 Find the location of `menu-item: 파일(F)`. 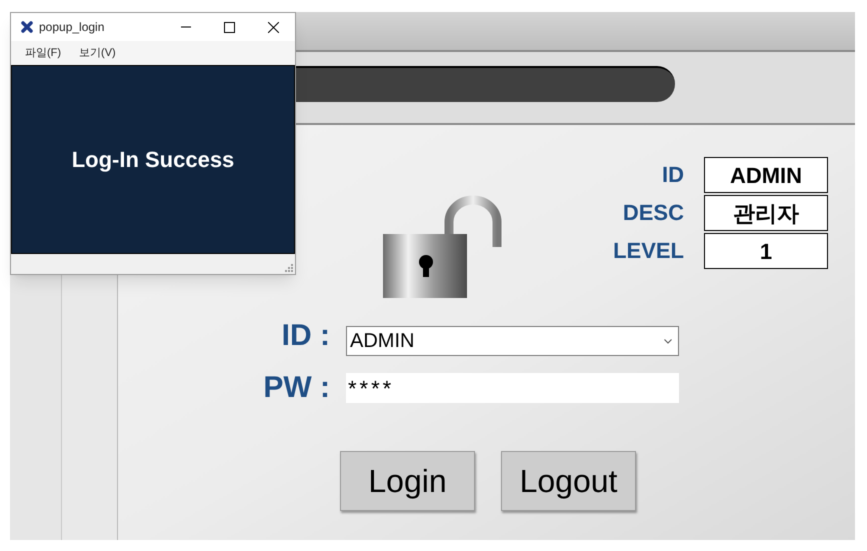

menu-item: 파일(F) is located at coordinates (43, 53).